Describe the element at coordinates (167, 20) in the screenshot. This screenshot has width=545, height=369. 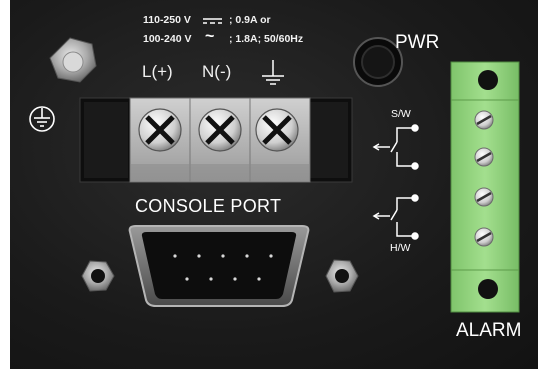
I see `spec-line1-voltage: 110-250 V` at that location.